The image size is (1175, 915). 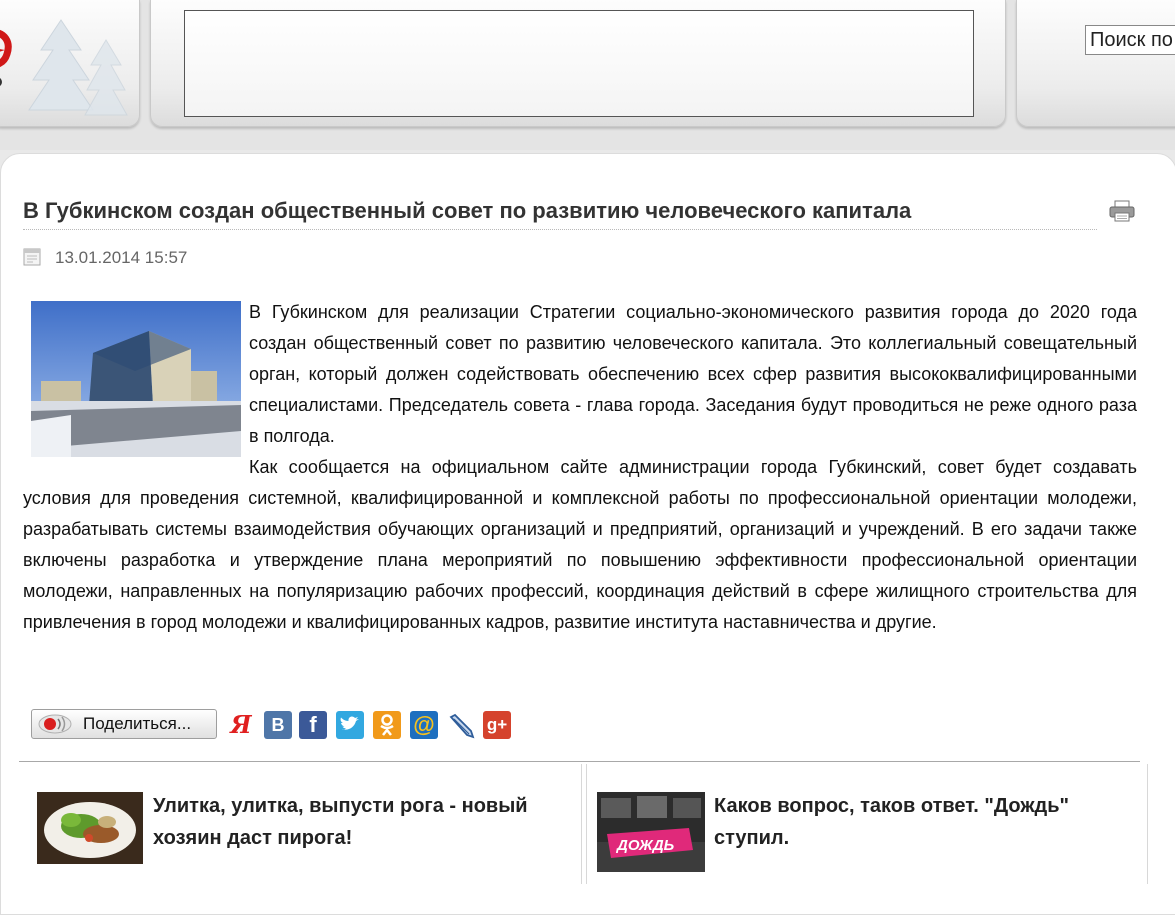 I want to click on odnoklassniki-icon, so click(x=387, y=725).